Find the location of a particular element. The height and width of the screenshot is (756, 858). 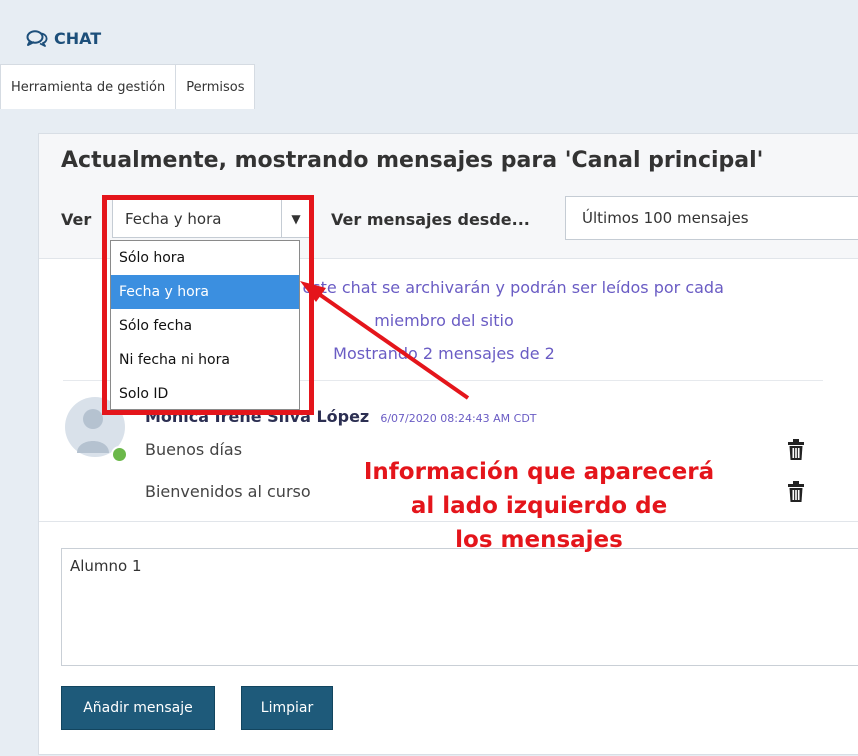

option-solo-id: Solo ID is located at coordinates (205, 394).